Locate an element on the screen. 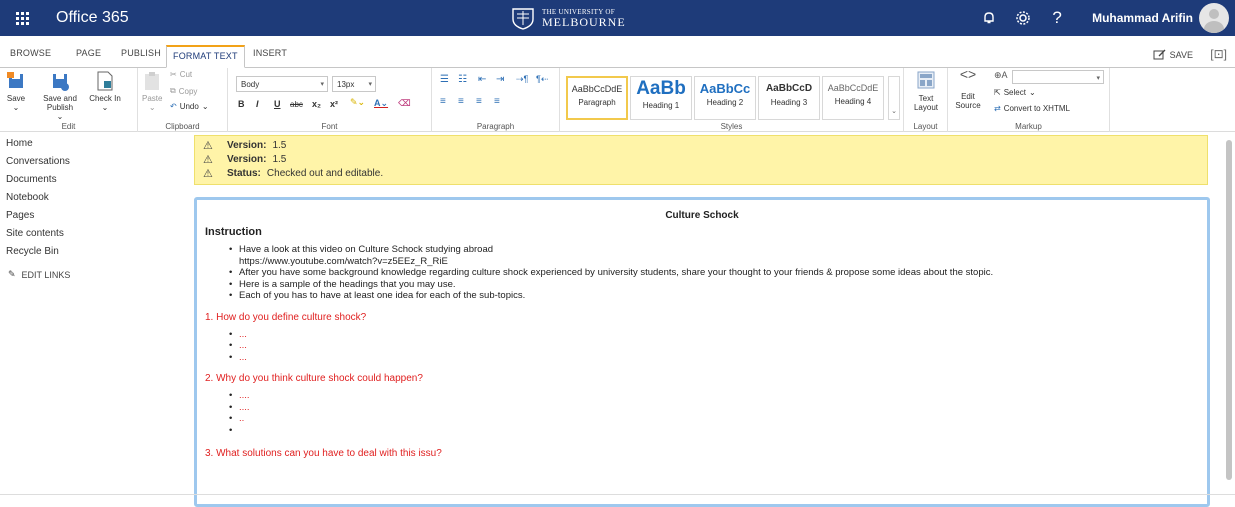 The image size is (1235, 507). align-right-icon: ≡ is located at coordinates (479, 101).